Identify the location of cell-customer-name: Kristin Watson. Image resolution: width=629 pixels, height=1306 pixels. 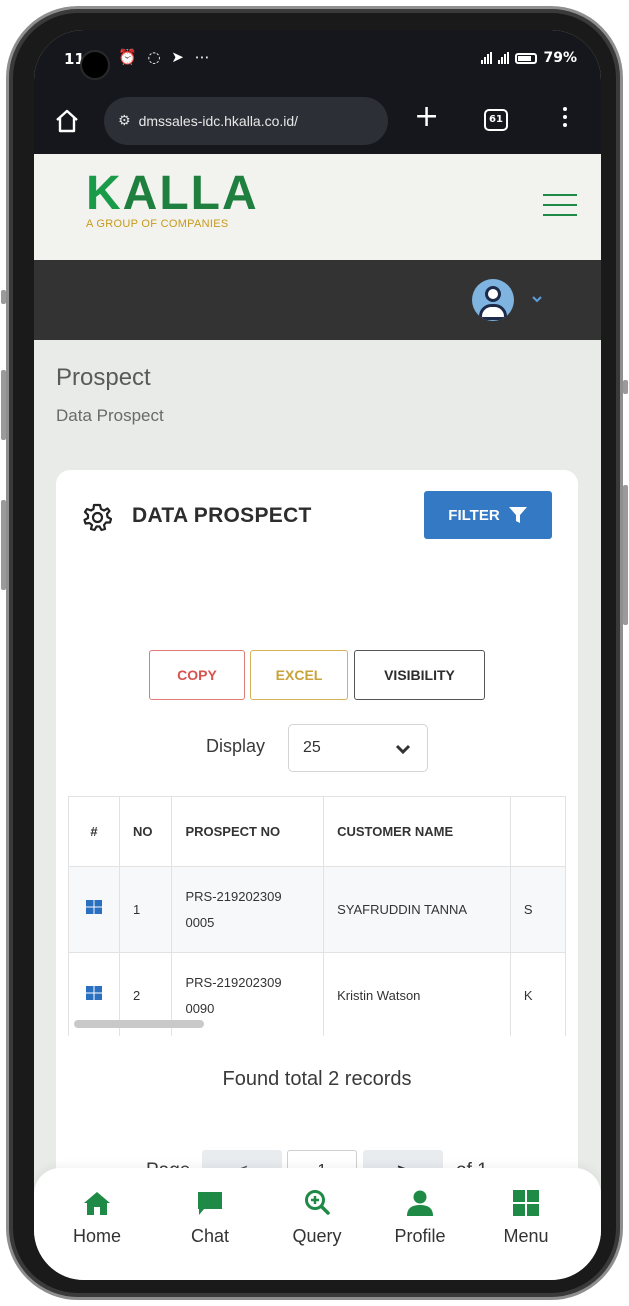
(417, 994).